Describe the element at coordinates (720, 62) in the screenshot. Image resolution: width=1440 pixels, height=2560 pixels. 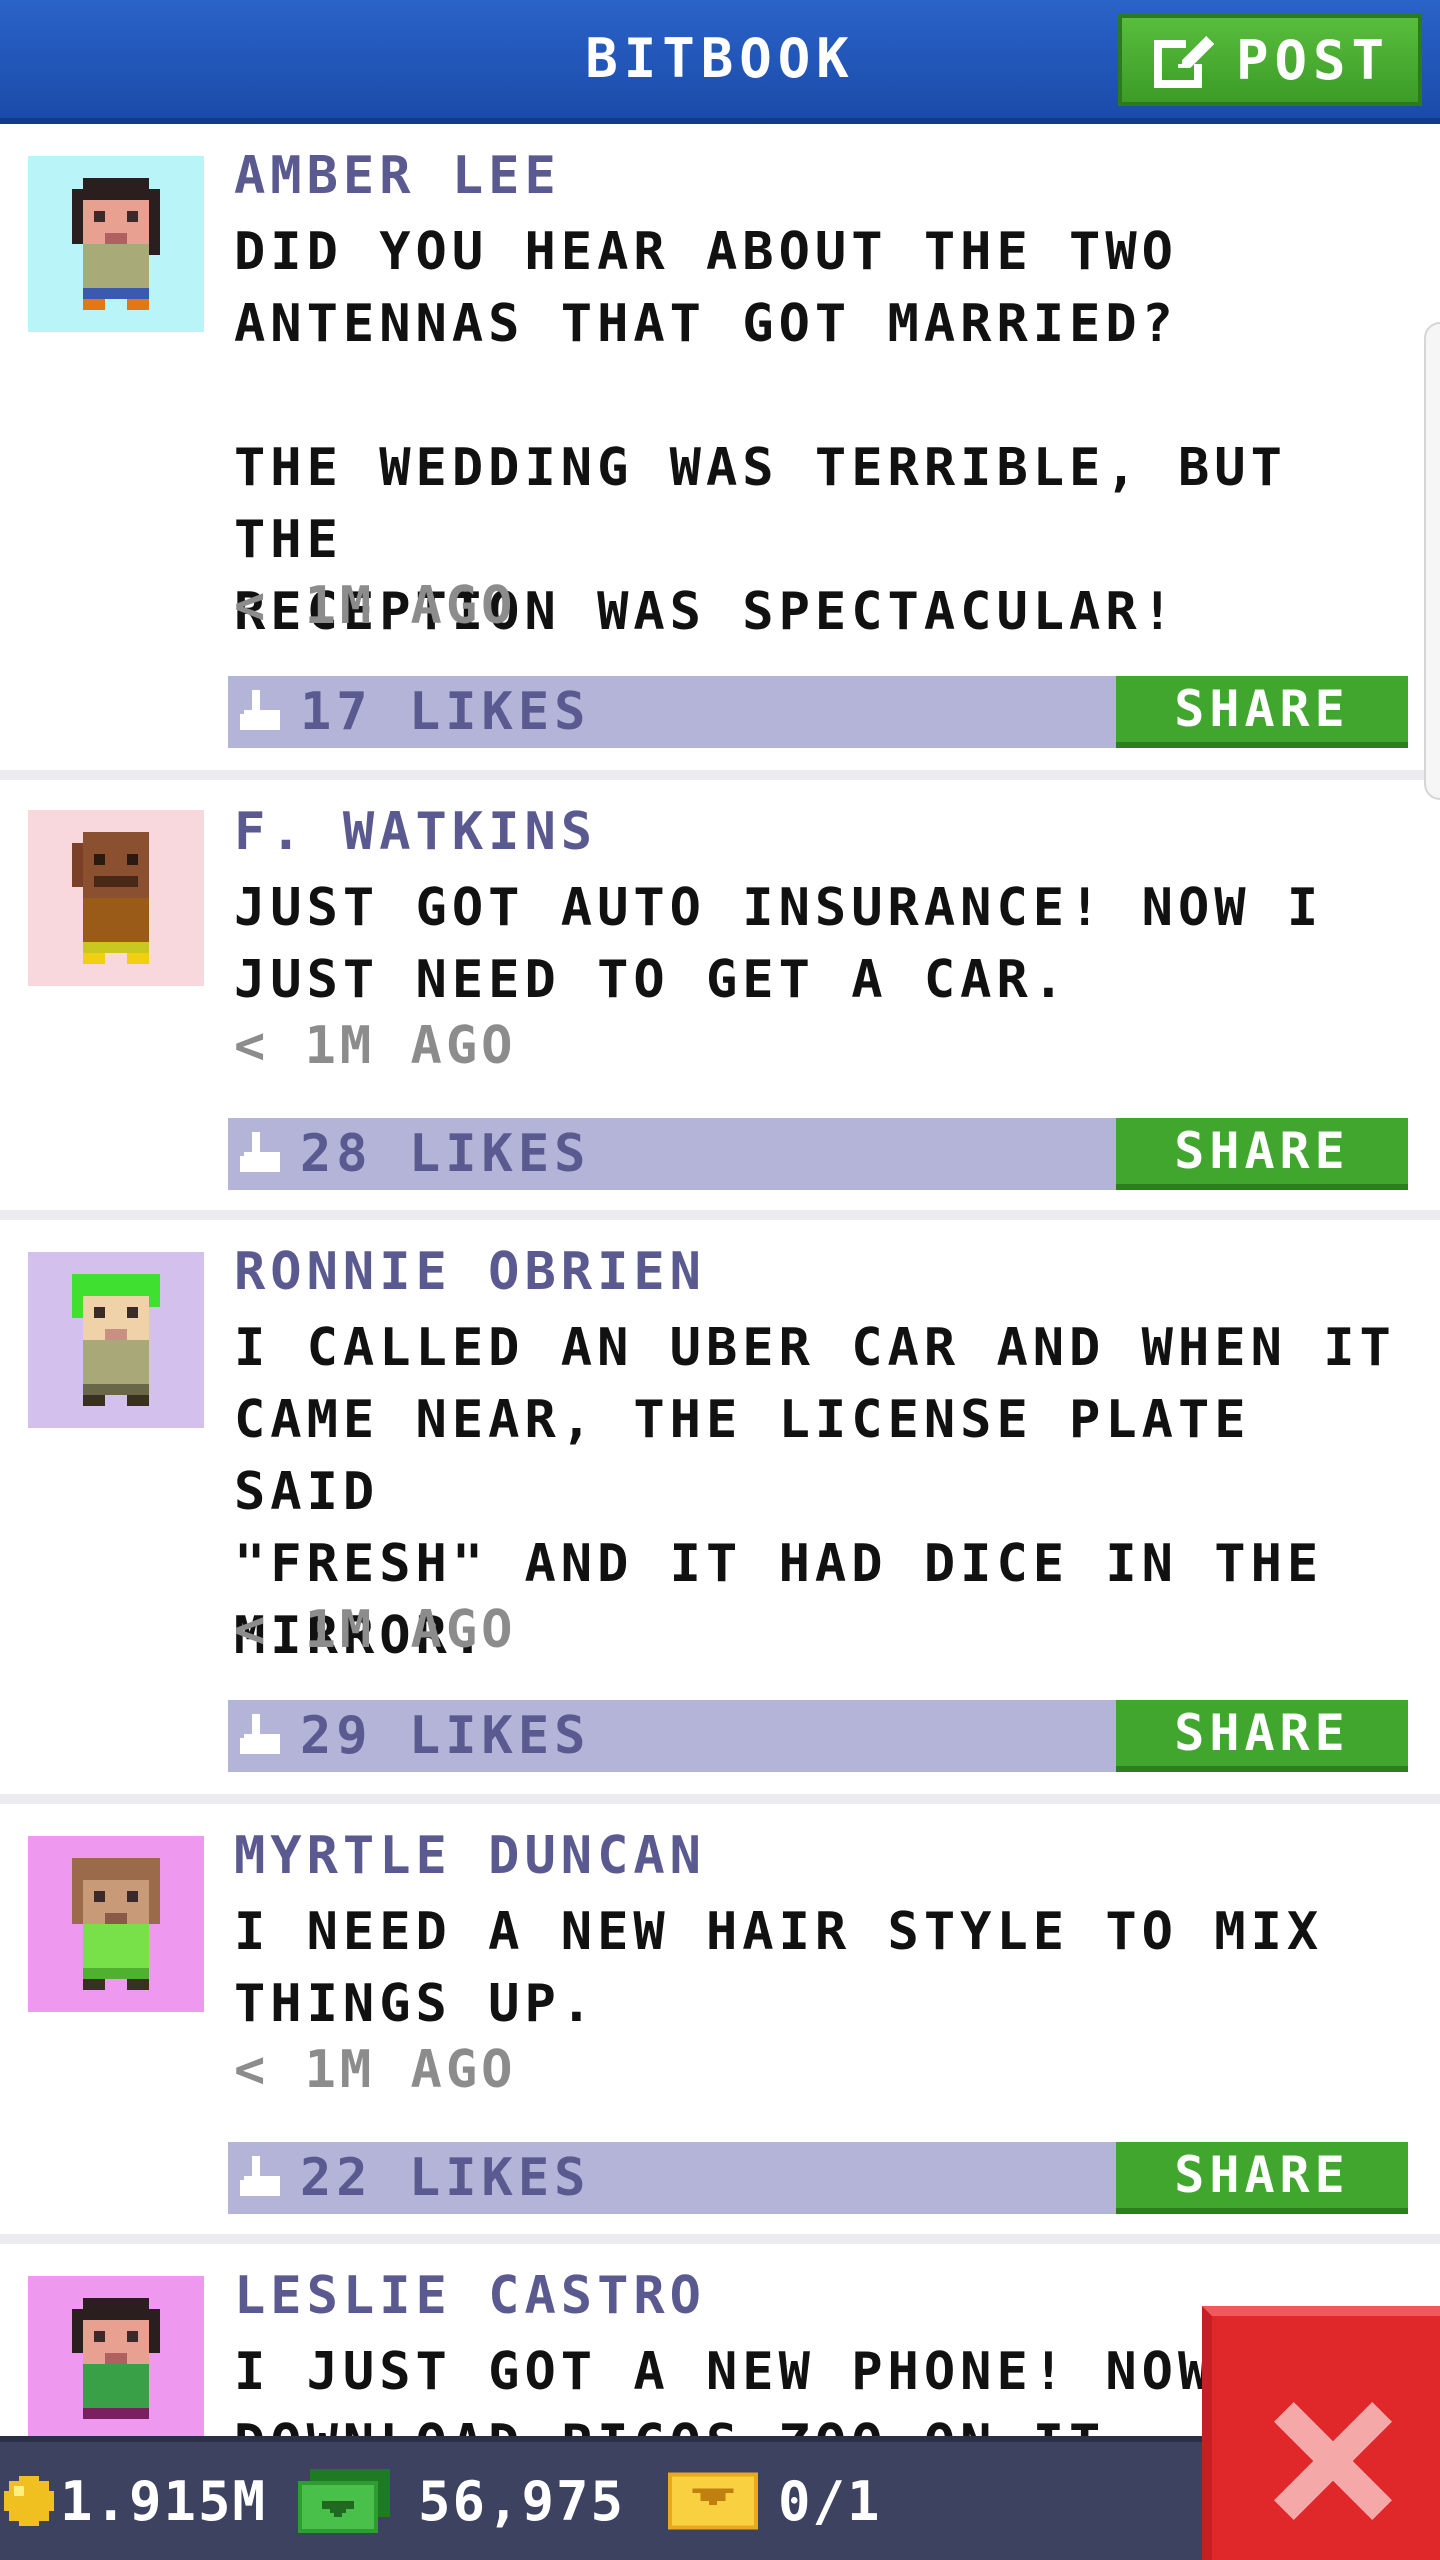
I see `app-header: BITBOOK POST` at that location.